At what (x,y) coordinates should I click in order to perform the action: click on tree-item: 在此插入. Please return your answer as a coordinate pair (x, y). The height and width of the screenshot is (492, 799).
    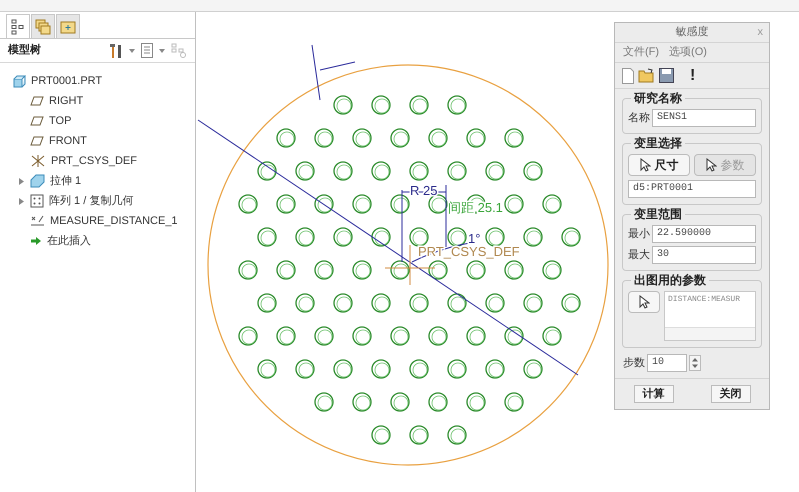
    Looking at the image, I should click on (97, 241).